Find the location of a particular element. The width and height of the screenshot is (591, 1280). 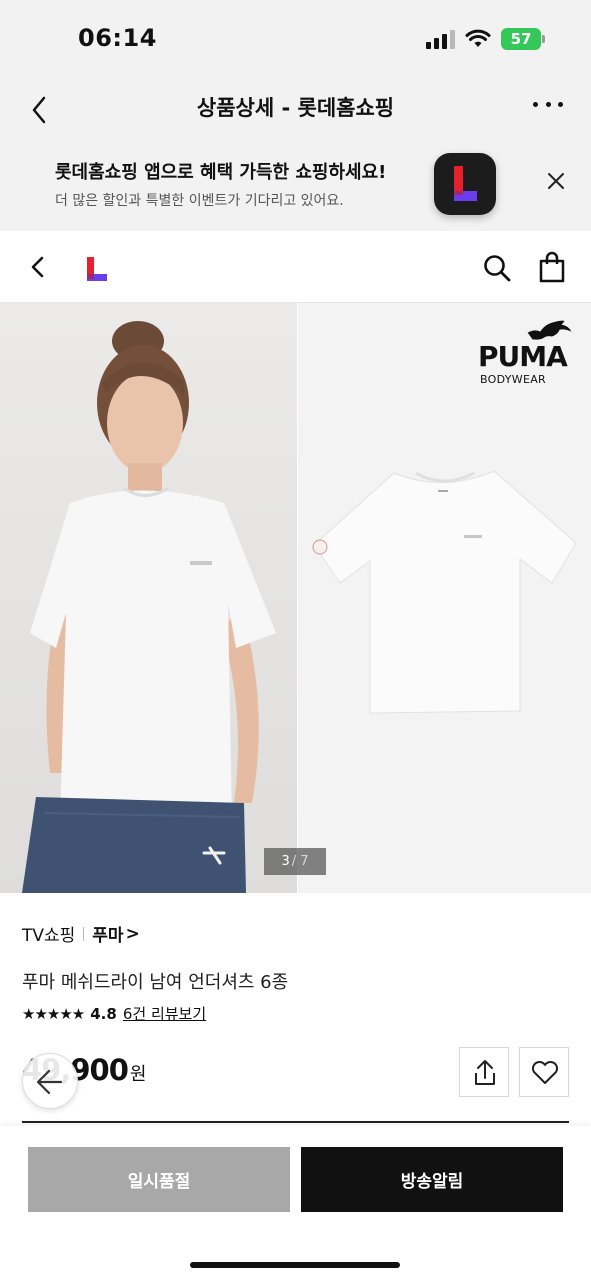

browser-title: 상품상세 - 롯데홈쇼핑 is located at coordinates (295, 108).